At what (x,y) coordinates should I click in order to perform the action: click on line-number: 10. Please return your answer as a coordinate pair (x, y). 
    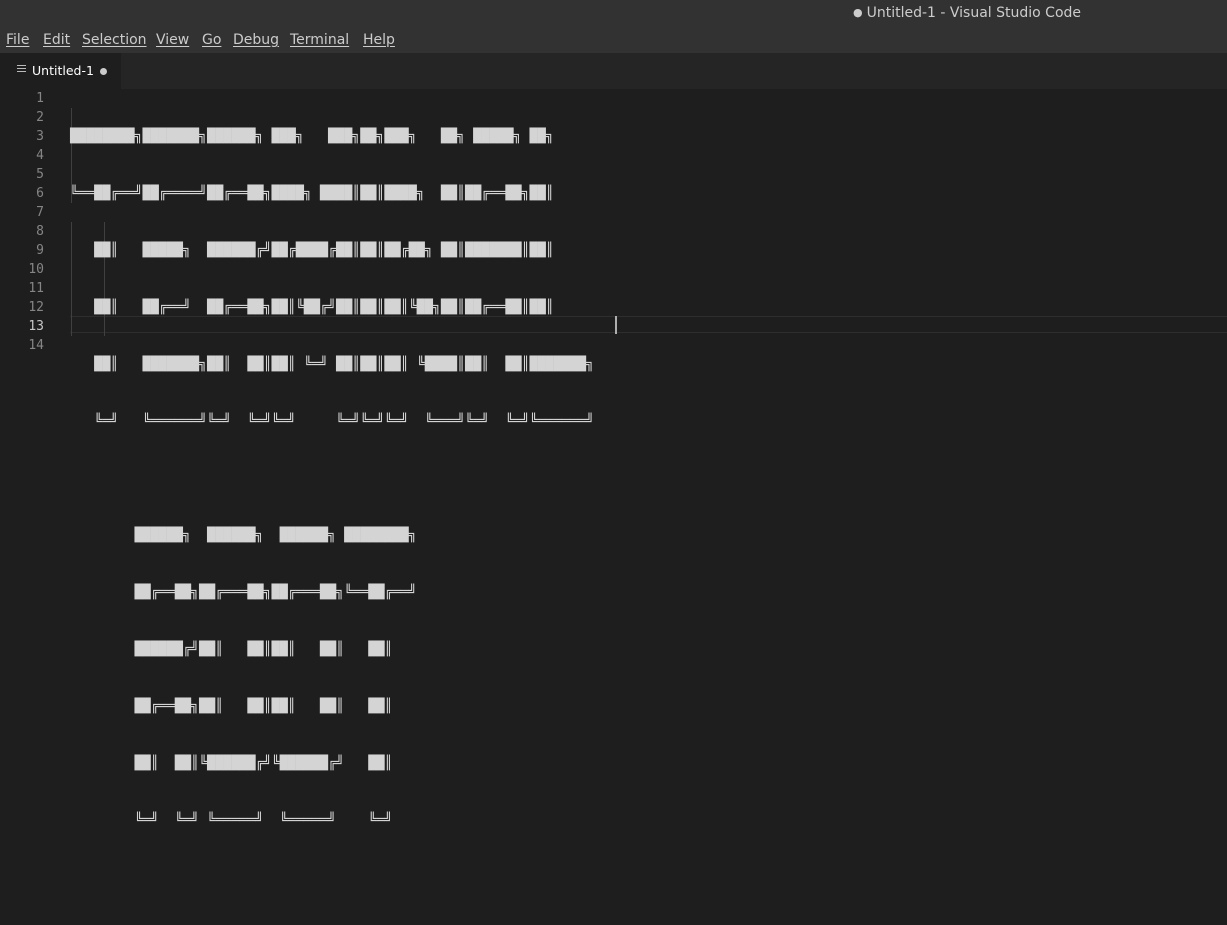
    Looking at the image, I should click on (36, 269).